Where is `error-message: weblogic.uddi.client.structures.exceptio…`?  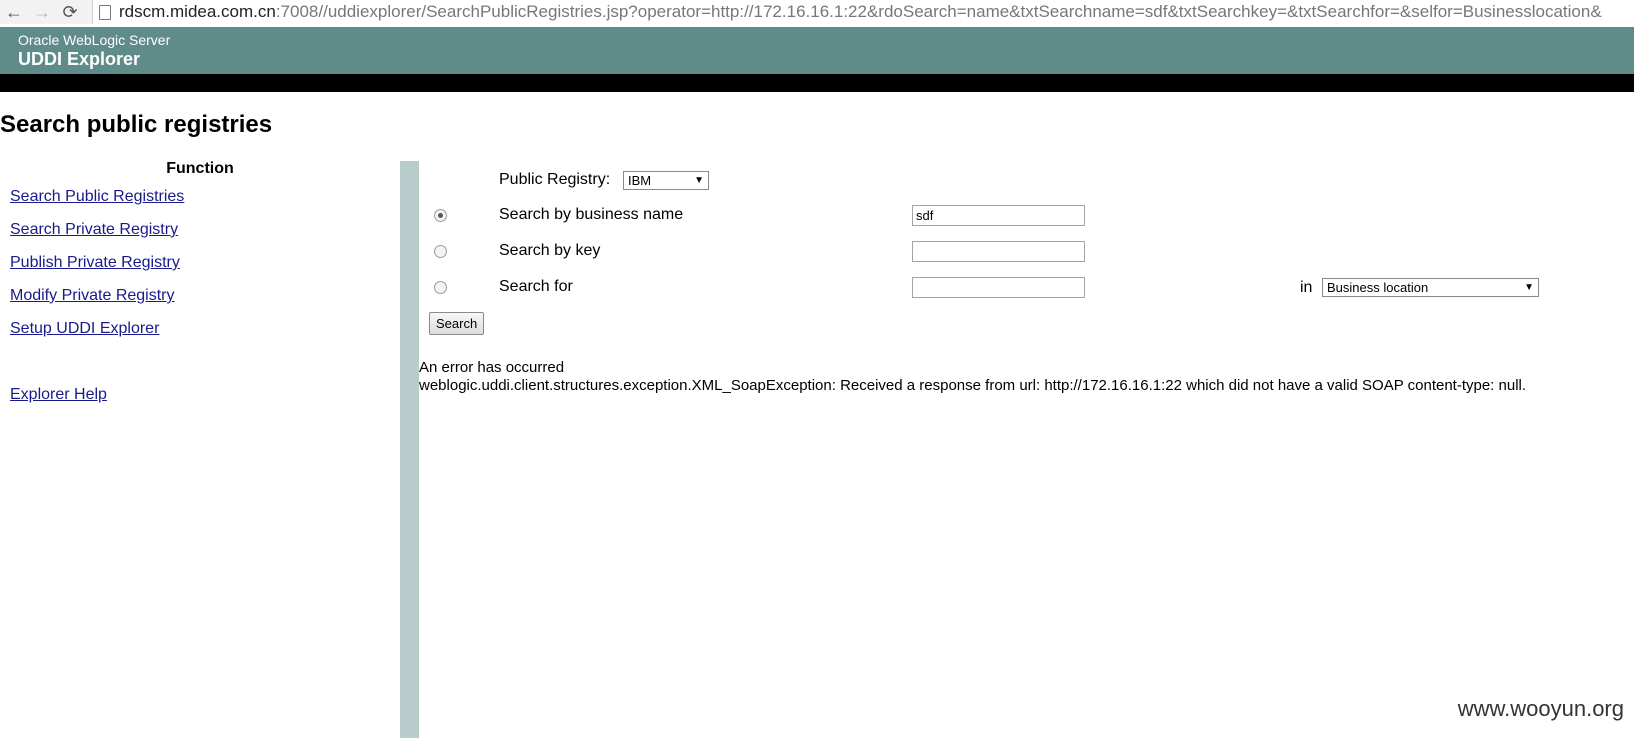 error-message: weblogic.uddi.client.structures.exceptio… is located at coordinates (973, 385).